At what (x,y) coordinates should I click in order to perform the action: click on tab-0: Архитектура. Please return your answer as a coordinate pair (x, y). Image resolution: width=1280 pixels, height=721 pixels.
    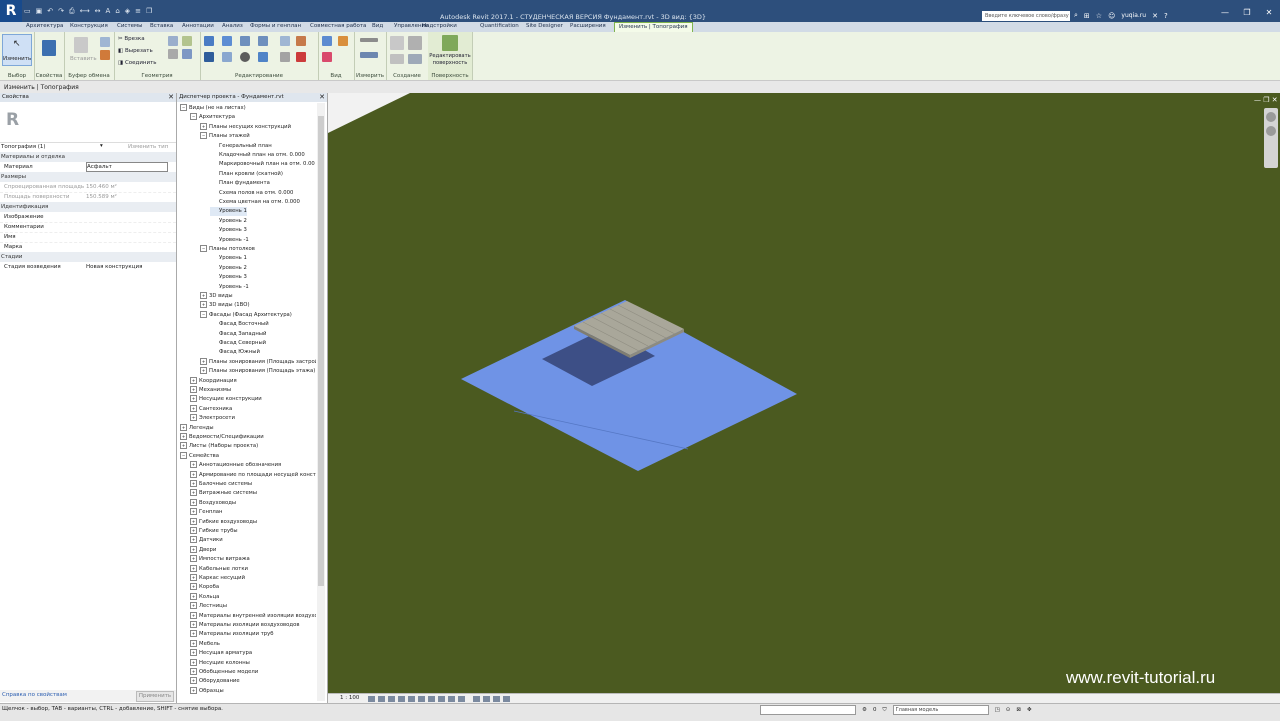
    Looking at the image, I should click on (44, 26).